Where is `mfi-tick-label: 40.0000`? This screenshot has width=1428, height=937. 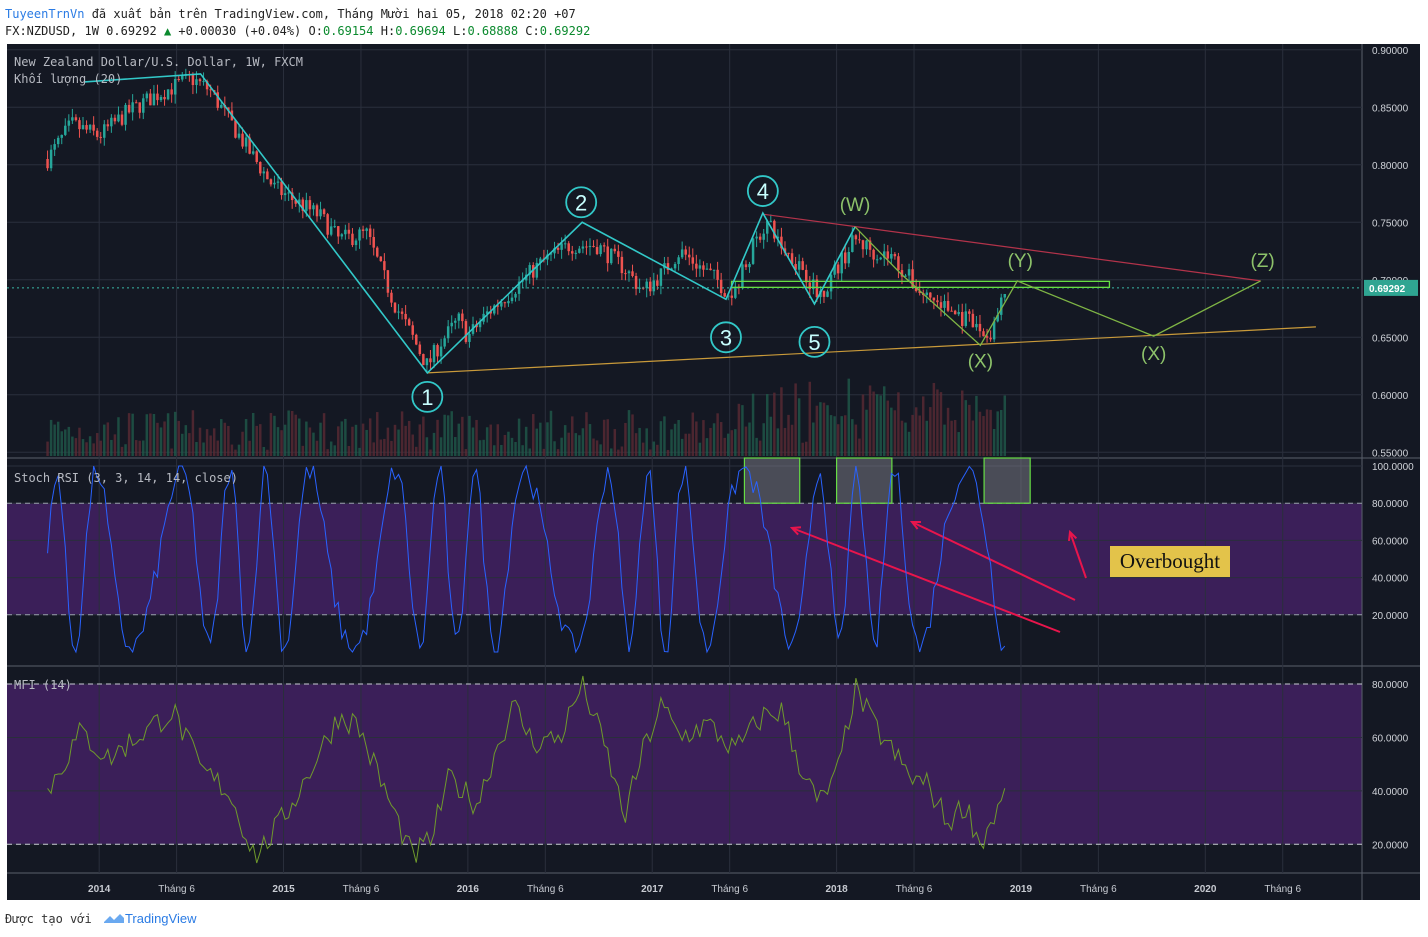
mfi-tick-label: 40.0000 is located at coordinates (1390, 792).